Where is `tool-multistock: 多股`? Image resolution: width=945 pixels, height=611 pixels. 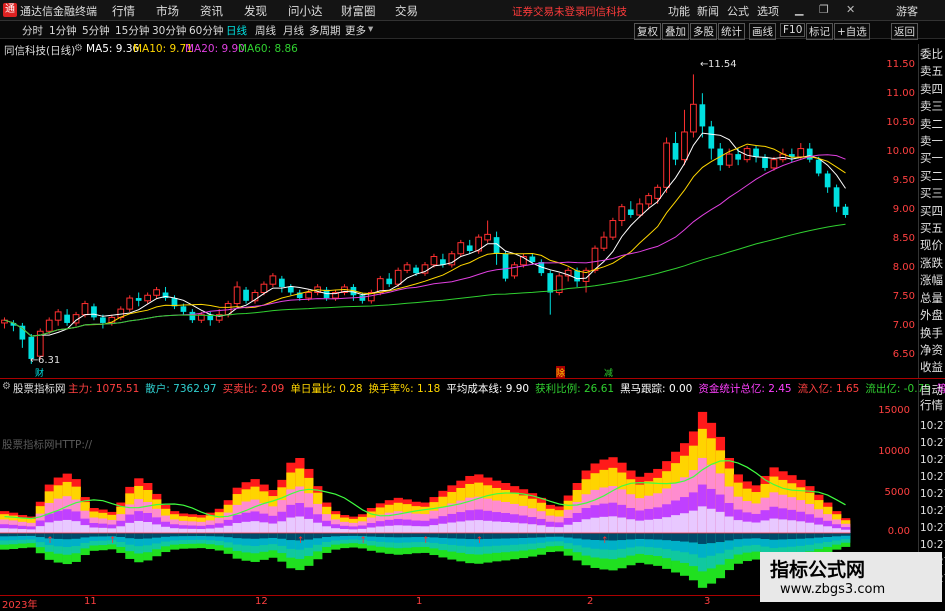 tool-multistock: 多股 is located at coordinates (703, 31).